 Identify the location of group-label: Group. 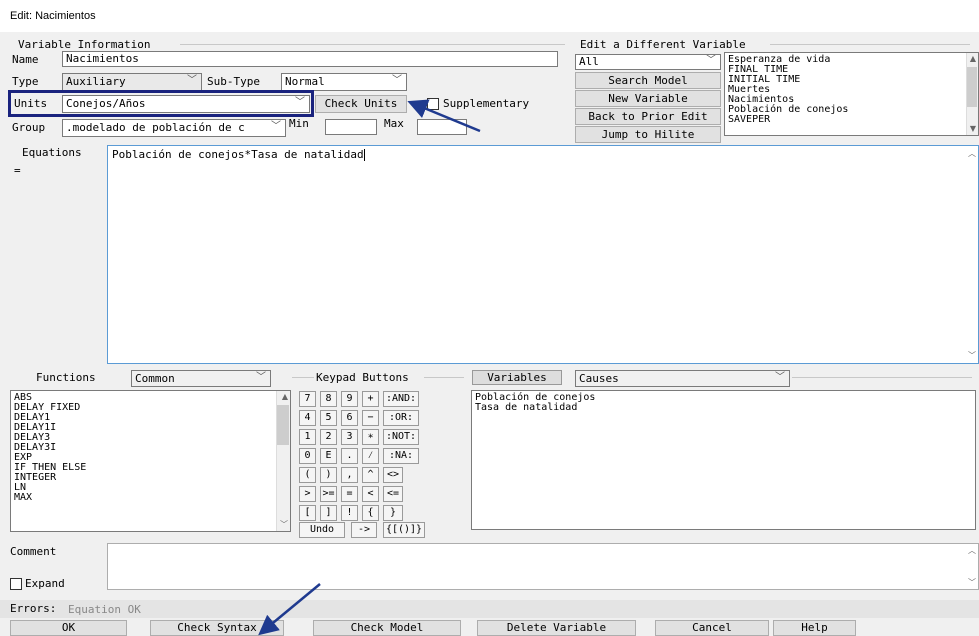
(29, 127).